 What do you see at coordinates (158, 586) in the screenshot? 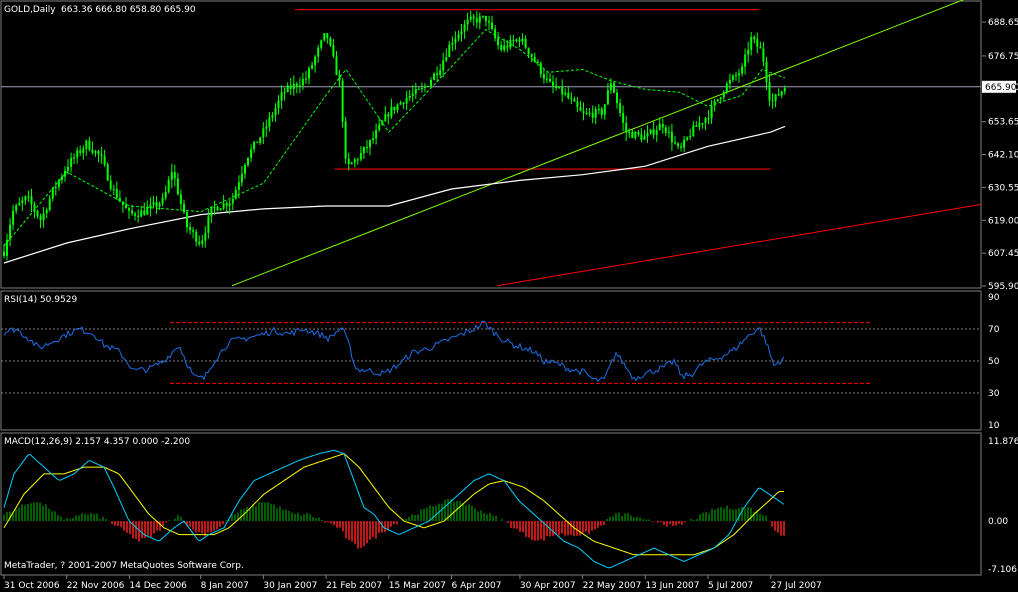
I see `time-tick-label: 14 Dec 2006` at bounding box center [158, 586].